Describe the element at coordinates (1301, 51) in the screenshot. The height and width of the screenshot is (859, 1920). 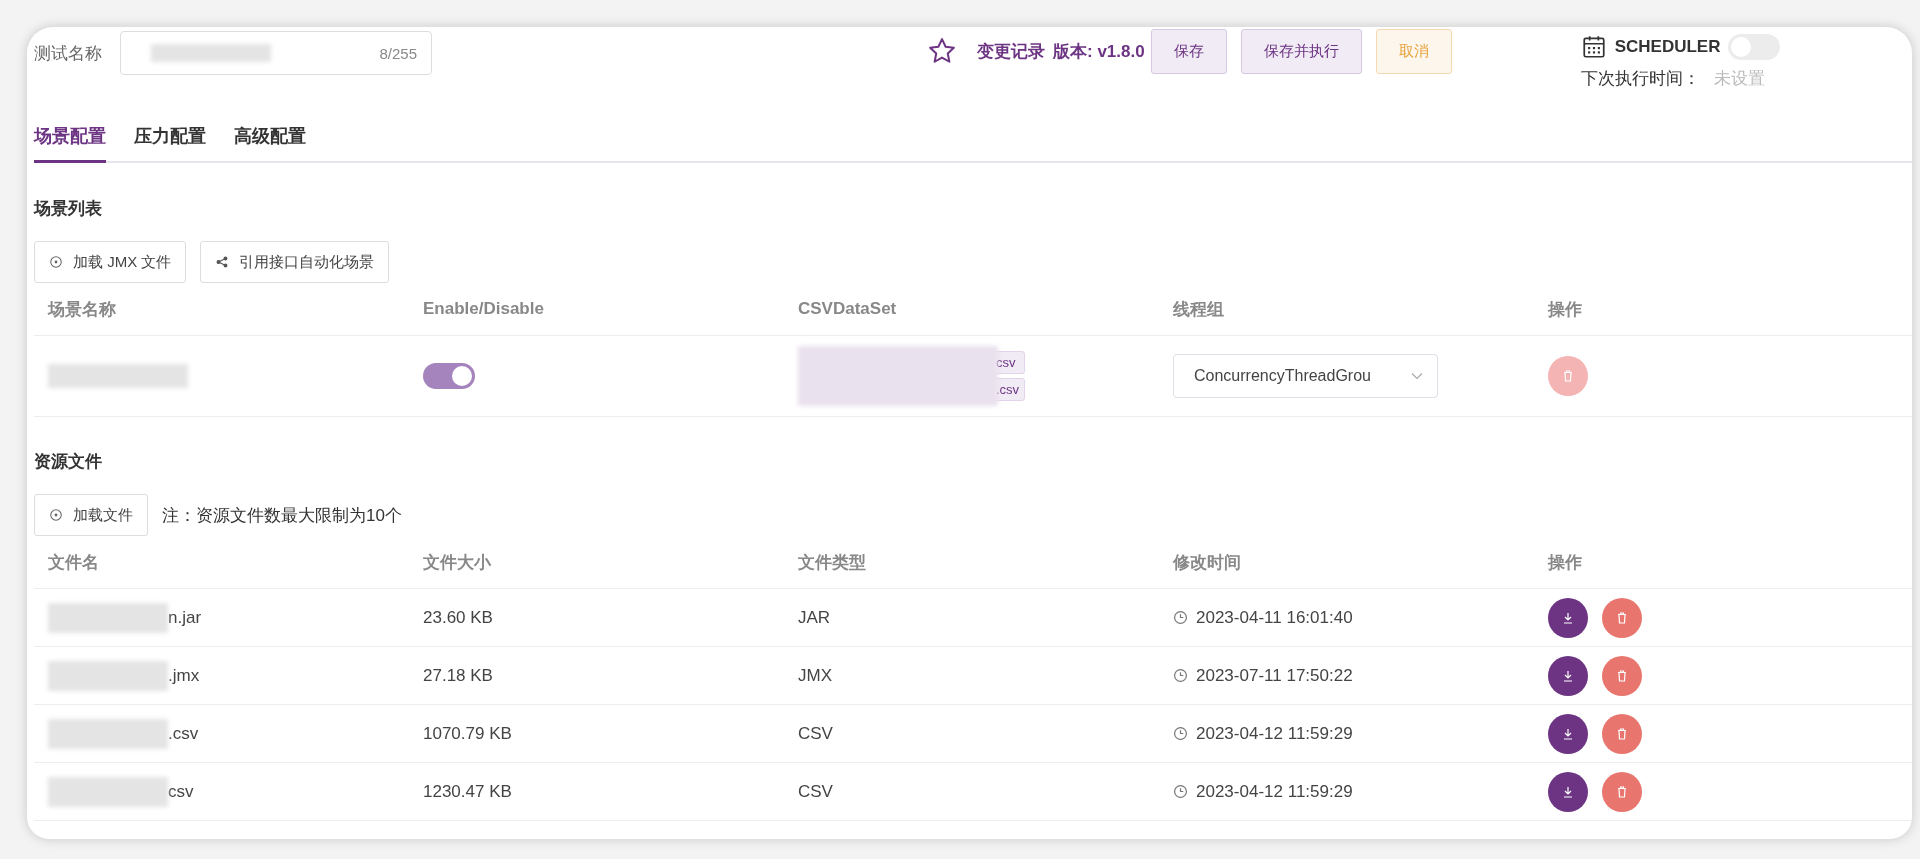
I see `save-button: 保存并执行` at that location.